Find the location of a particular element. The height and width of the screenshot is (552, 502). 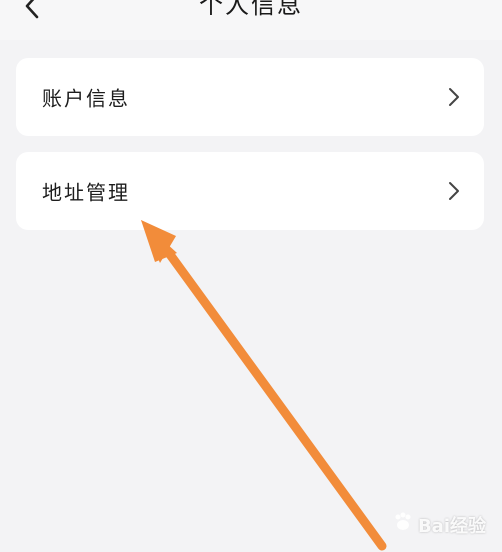

paw-icon is located at coordinates (403, 524).